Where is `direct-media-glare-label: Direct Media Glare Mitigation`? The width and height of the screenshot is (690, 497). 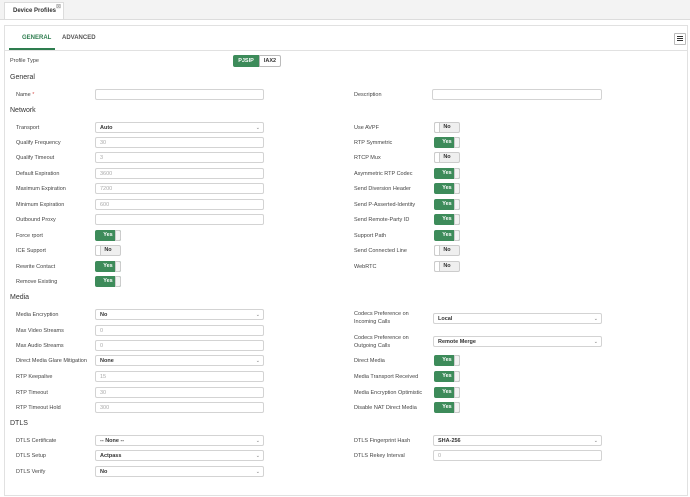 direct-media-glare-label: Direct Media Glare Mitigation is located at coordinates (51, 361).